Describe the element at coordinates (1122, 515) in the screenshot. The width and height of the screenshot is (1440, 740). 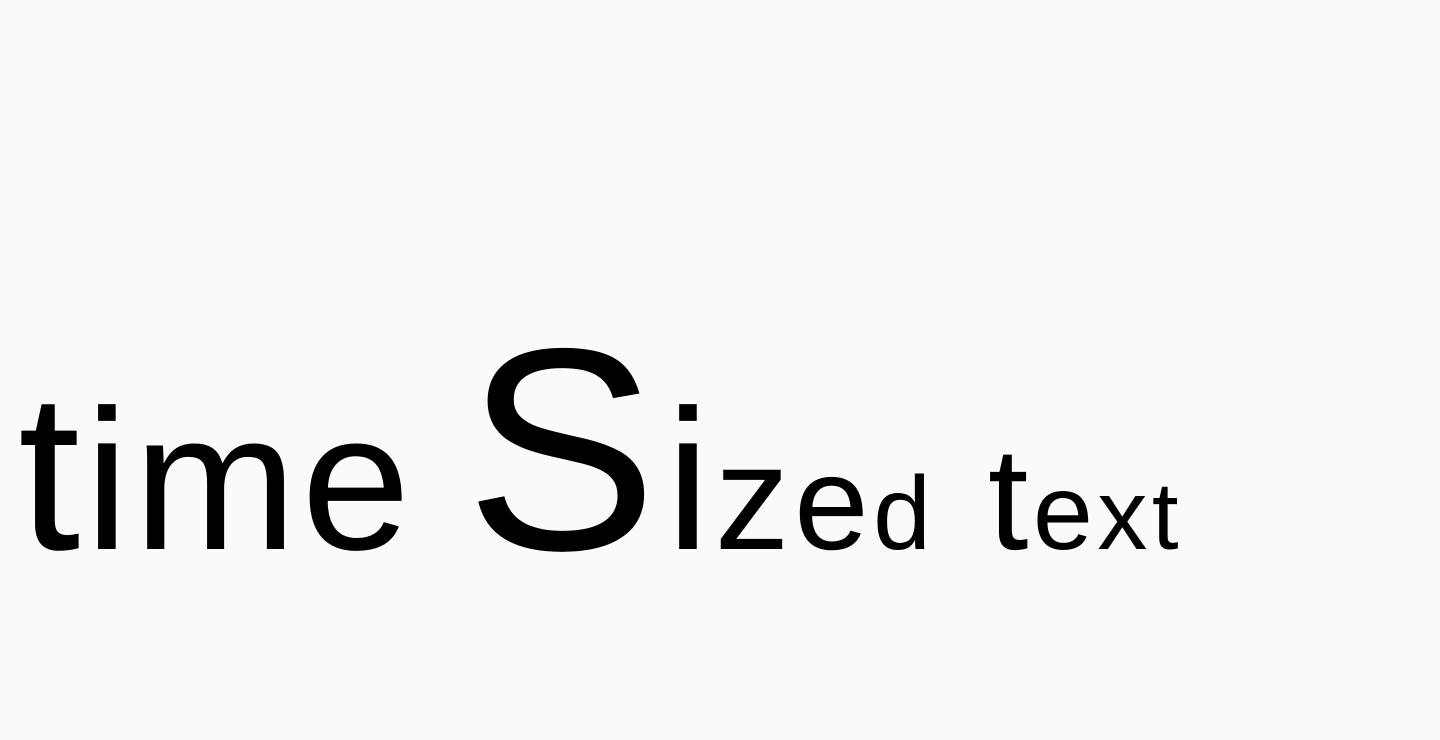
I see `glyph-x: x` at that location.